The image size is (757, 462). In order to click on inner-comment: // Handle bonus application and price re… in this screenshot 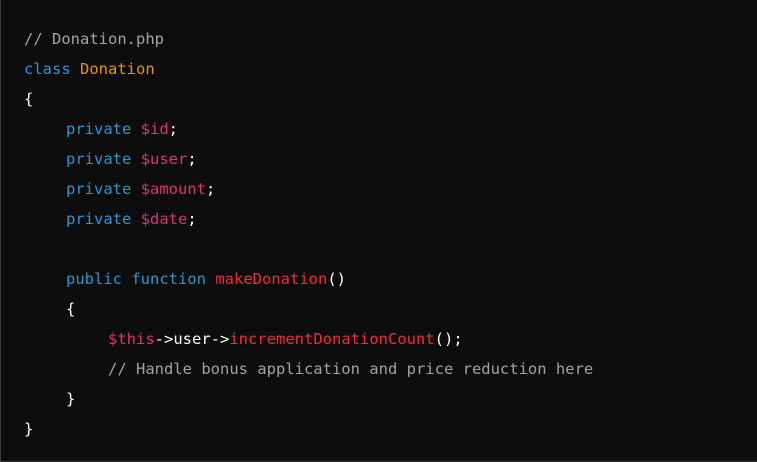, I will do `click(351, 369)`.